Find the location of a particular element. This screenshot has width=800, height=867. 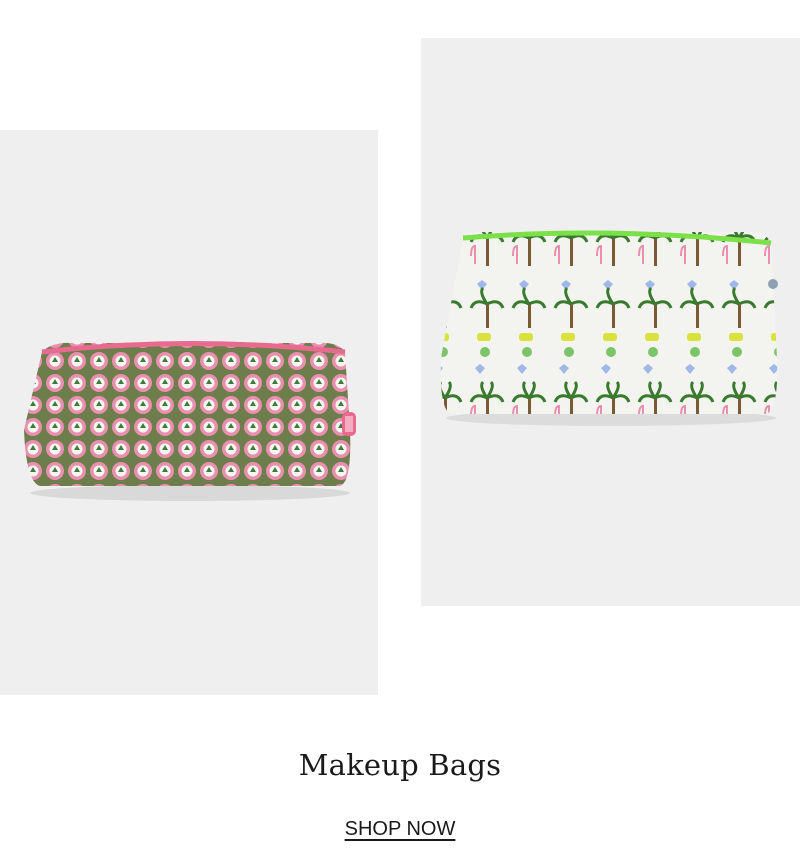

shop-now-link: SHOP NOW is located at coordinates (400, 829).